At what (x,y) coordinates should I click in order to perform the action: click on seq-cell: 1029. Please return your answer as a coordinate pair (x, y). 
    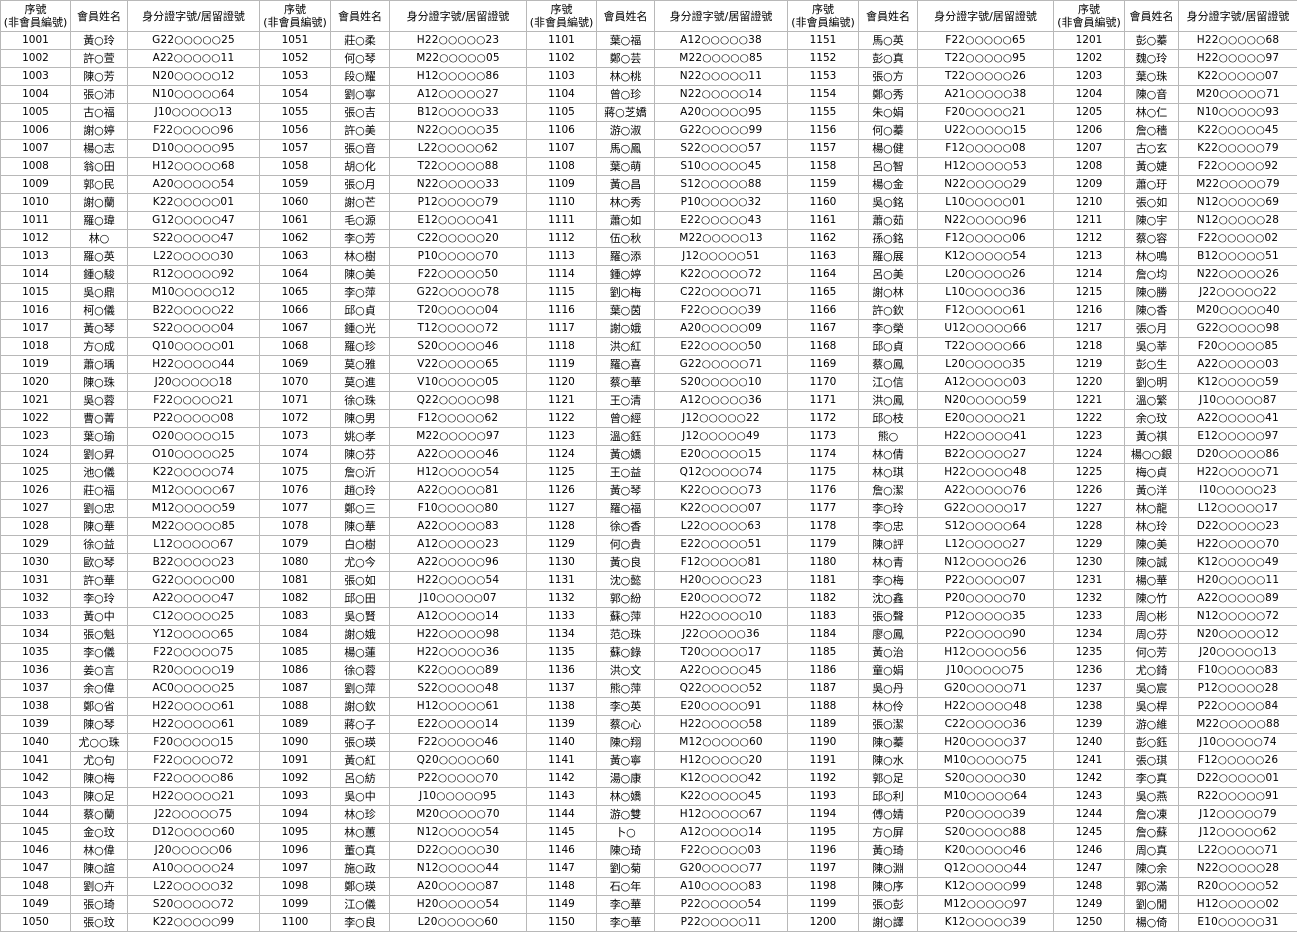
    Looking at the image, I should click on (35, 544).